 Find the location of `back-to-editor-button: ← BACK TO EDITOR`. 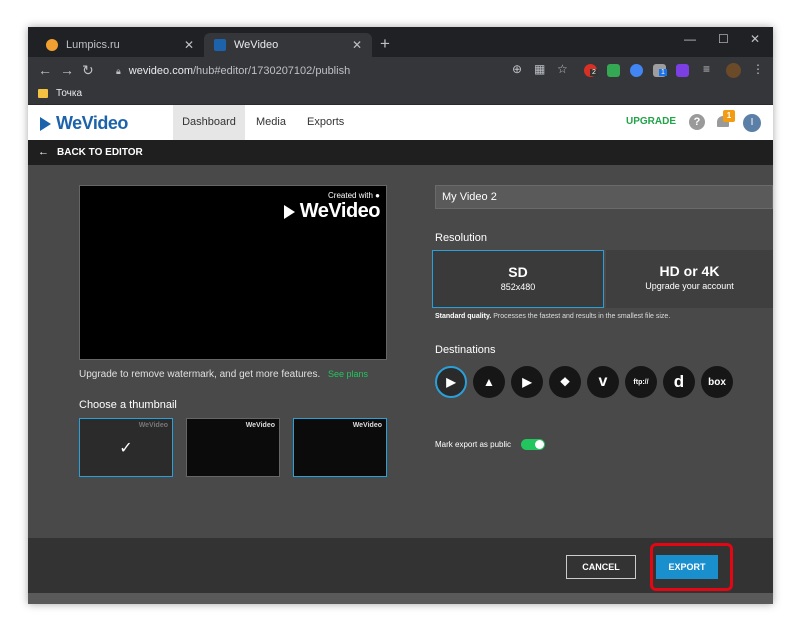

back-to-editor-button: ← BACK TO EDITOR is located at coordinates (90, 152).